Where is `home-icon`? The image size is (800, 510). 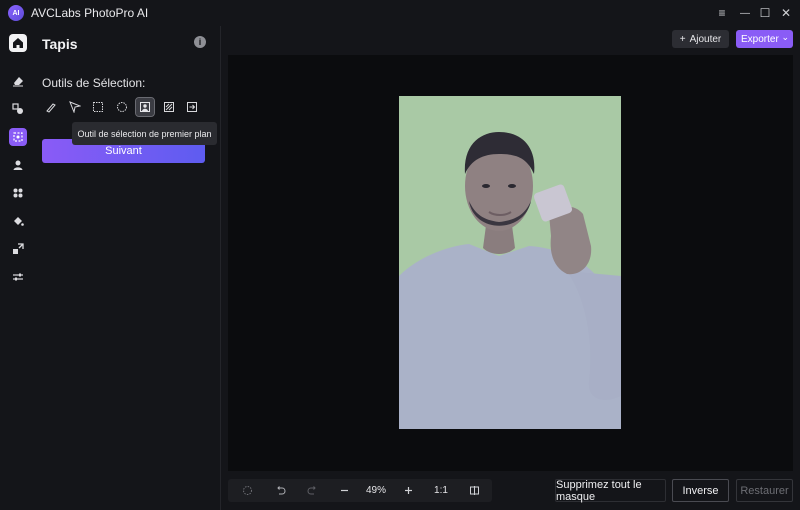 home-icon is located at coordinates (18, 43).